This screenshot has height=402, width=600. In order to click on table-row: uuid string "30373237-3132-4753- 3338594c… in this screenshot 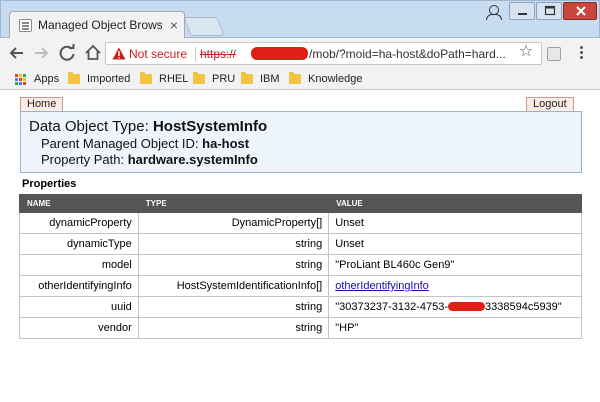, I will do `click(300, 307)`.